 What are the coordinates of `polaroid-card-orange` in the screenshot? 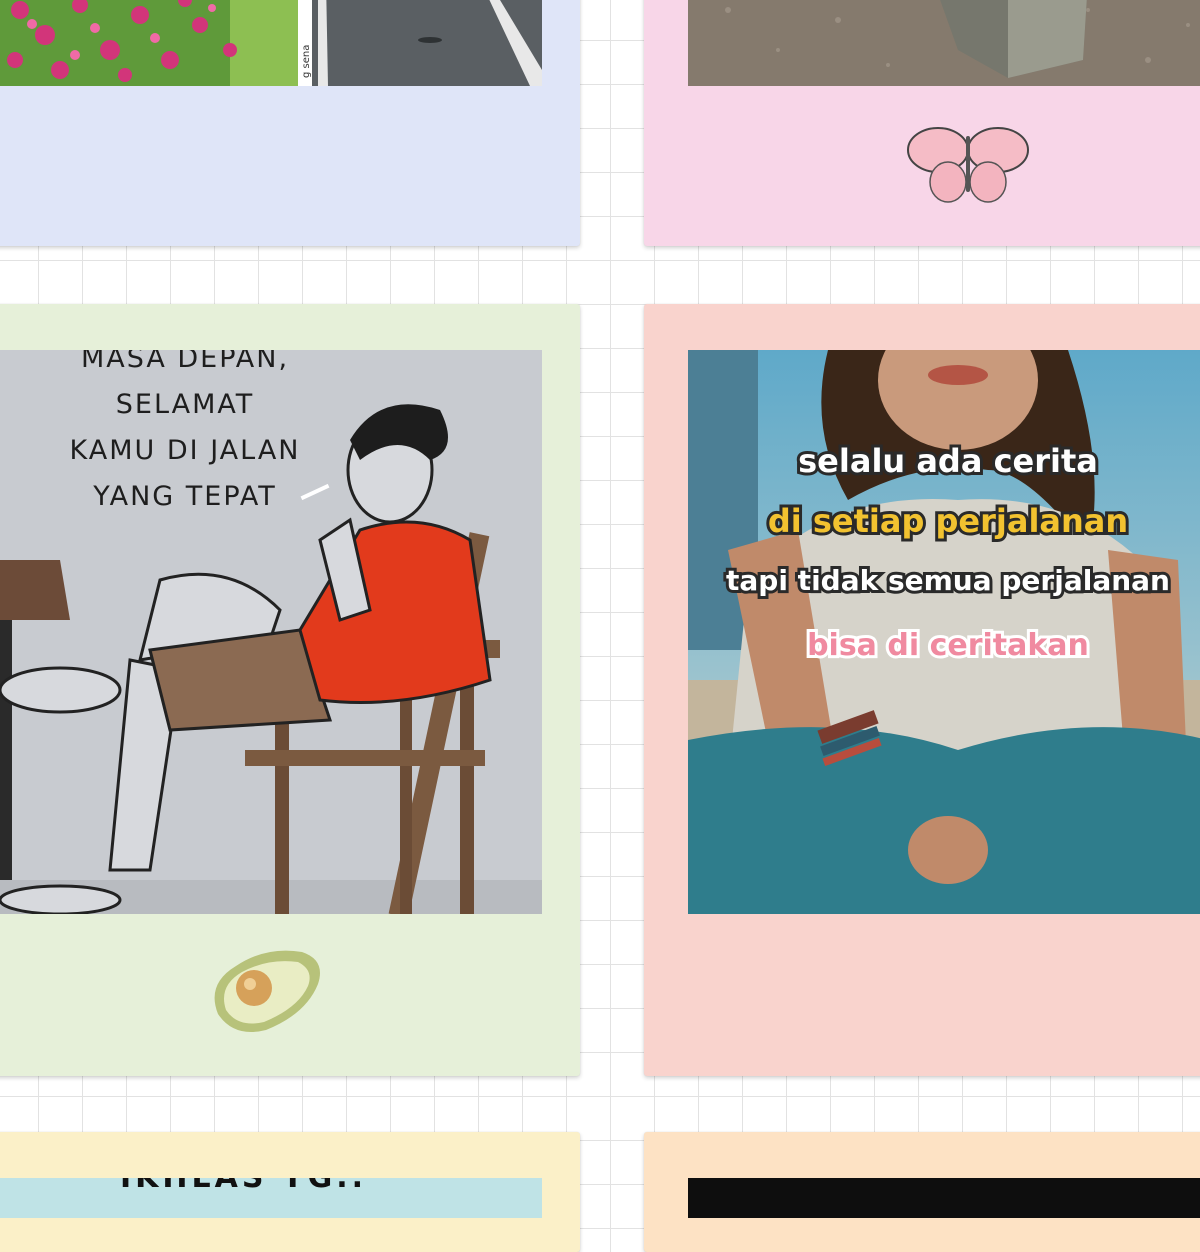 It's located at (922, 1192).